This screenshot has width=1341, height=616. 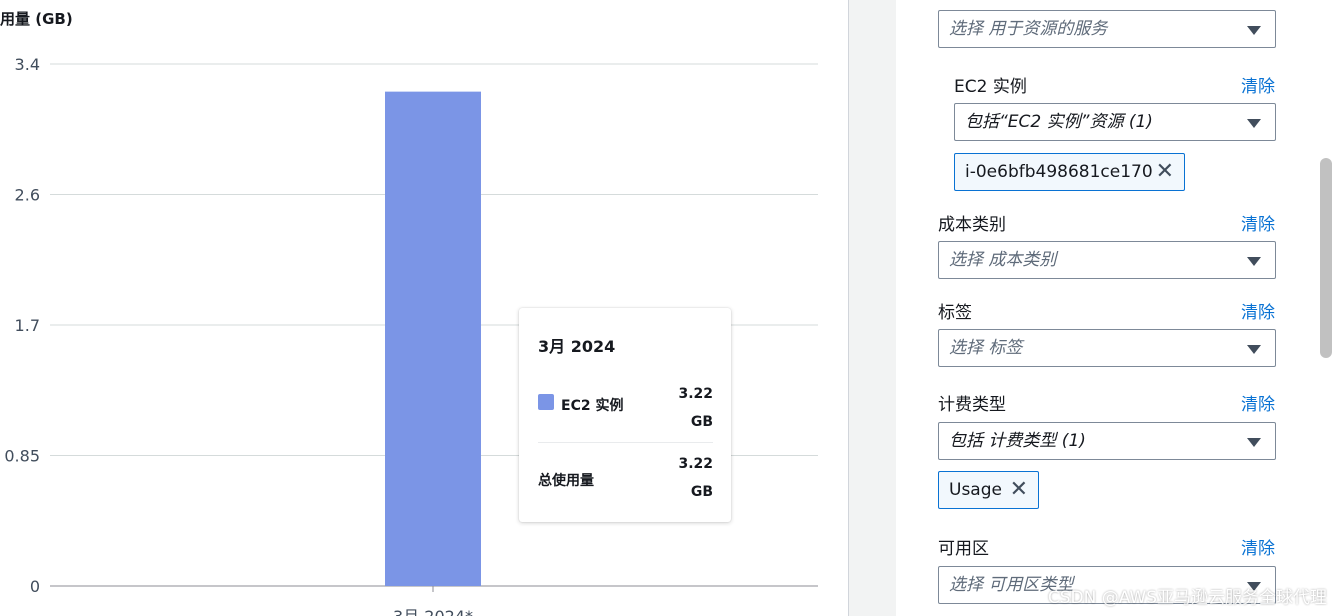 What do you see at coordinates (1258, 402) in the screenshot?
I see `charge-type-clear-link: 清除` at bounding box center [1258, 402].